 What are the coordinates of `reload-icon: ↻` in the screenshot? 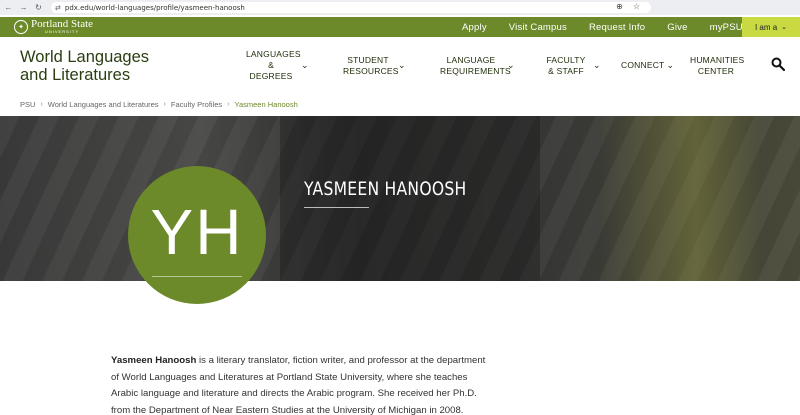 It's located at (38, 7).